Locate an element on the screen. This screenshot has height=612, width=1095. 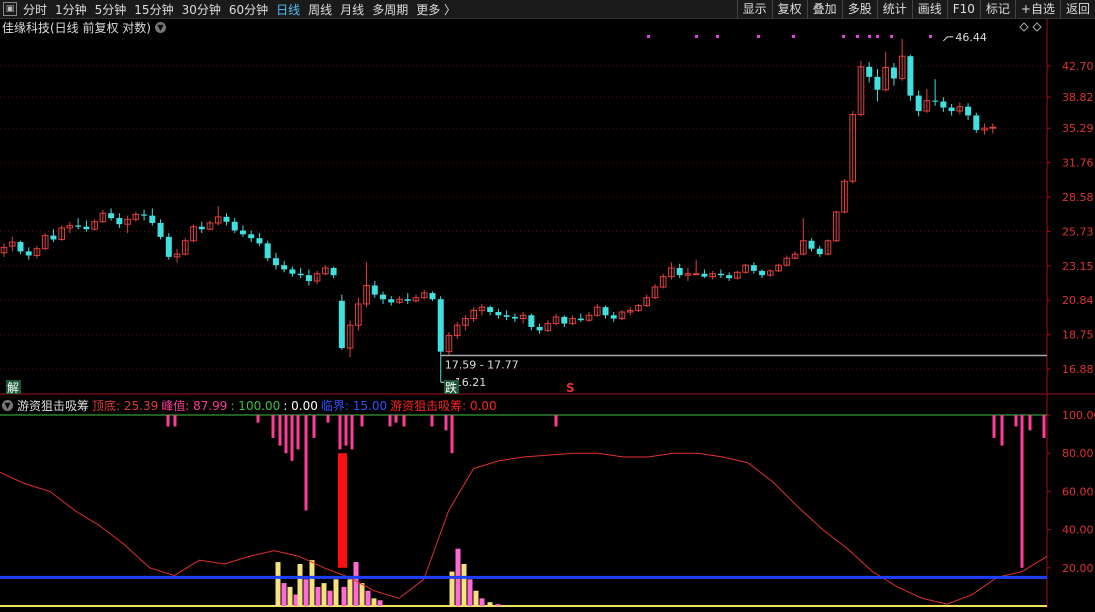
indicator-tick-label: 20.00 is located at coordinates (1078, 568).